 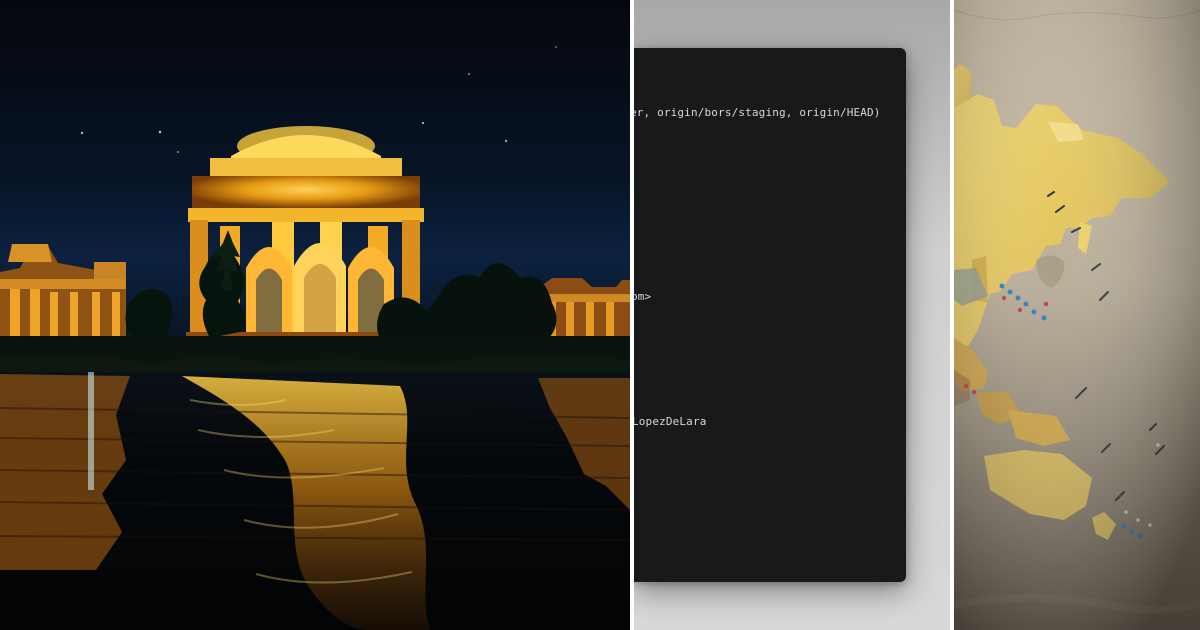 What do you see at coordinates (643, 296) in the screenshot?
I see `terminal-line-2: om>` at bounding box center [643, 296].